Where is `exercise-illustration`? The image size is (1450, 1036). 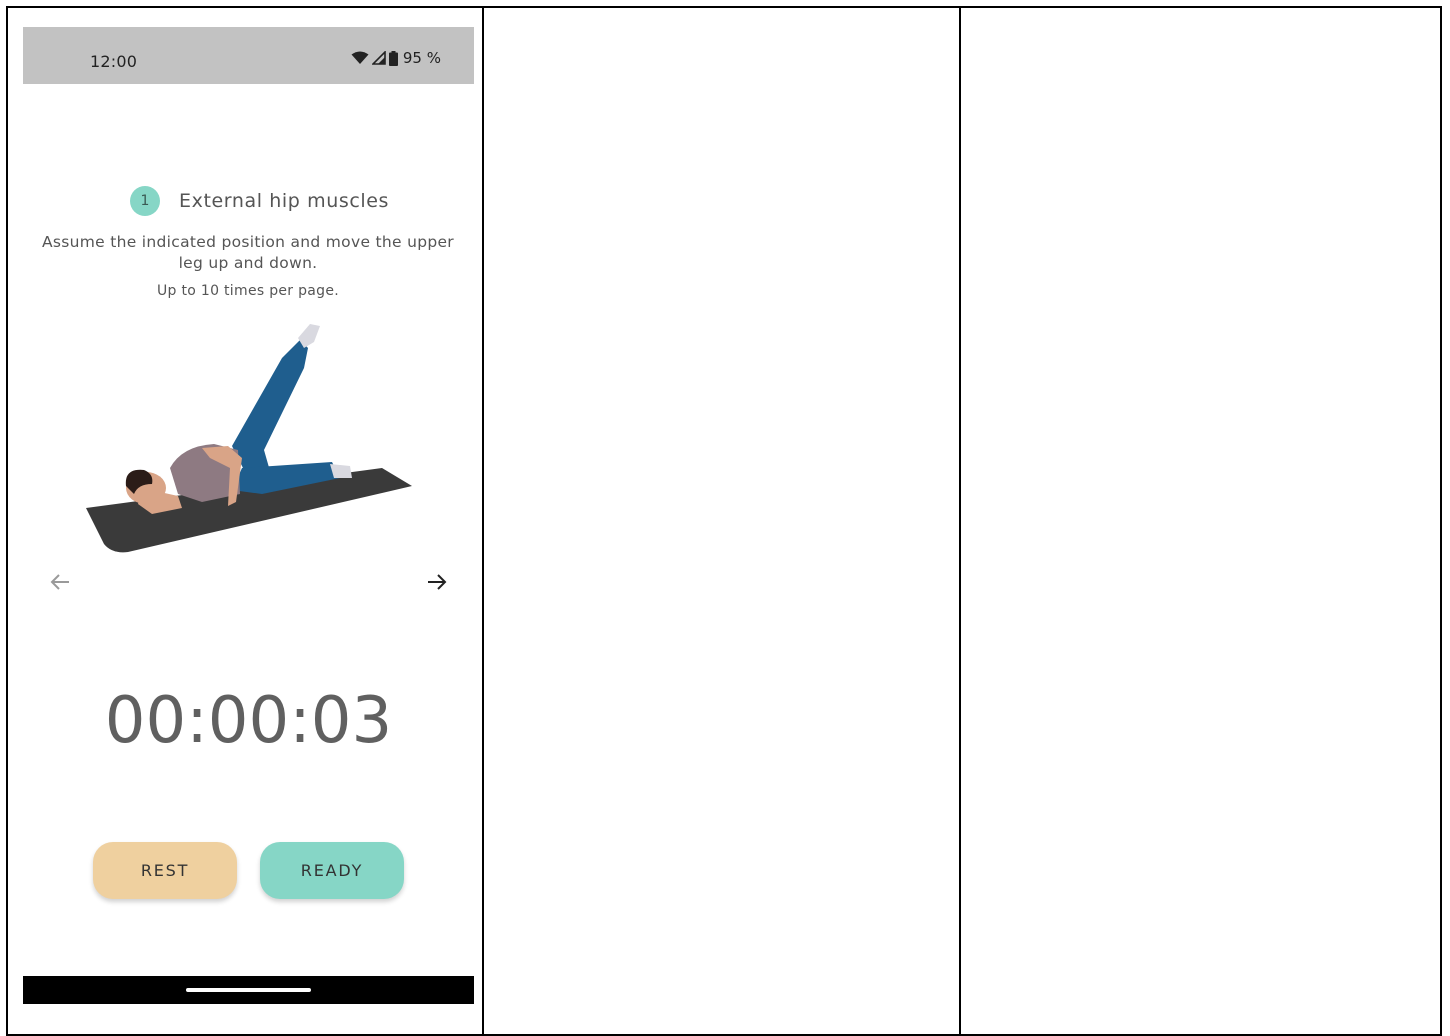
exercise-illustration is located at coordinates (249, 438).